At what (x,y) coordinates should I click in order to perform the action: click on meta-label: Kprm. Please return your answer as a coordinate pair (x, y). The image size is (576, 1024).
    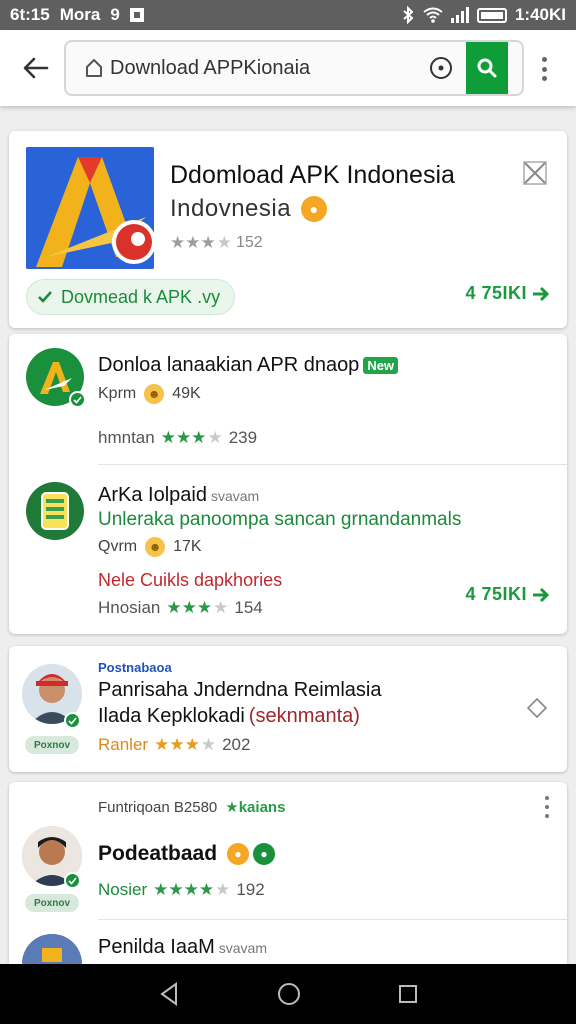
    Looking at the image, I should click on (117, 393).